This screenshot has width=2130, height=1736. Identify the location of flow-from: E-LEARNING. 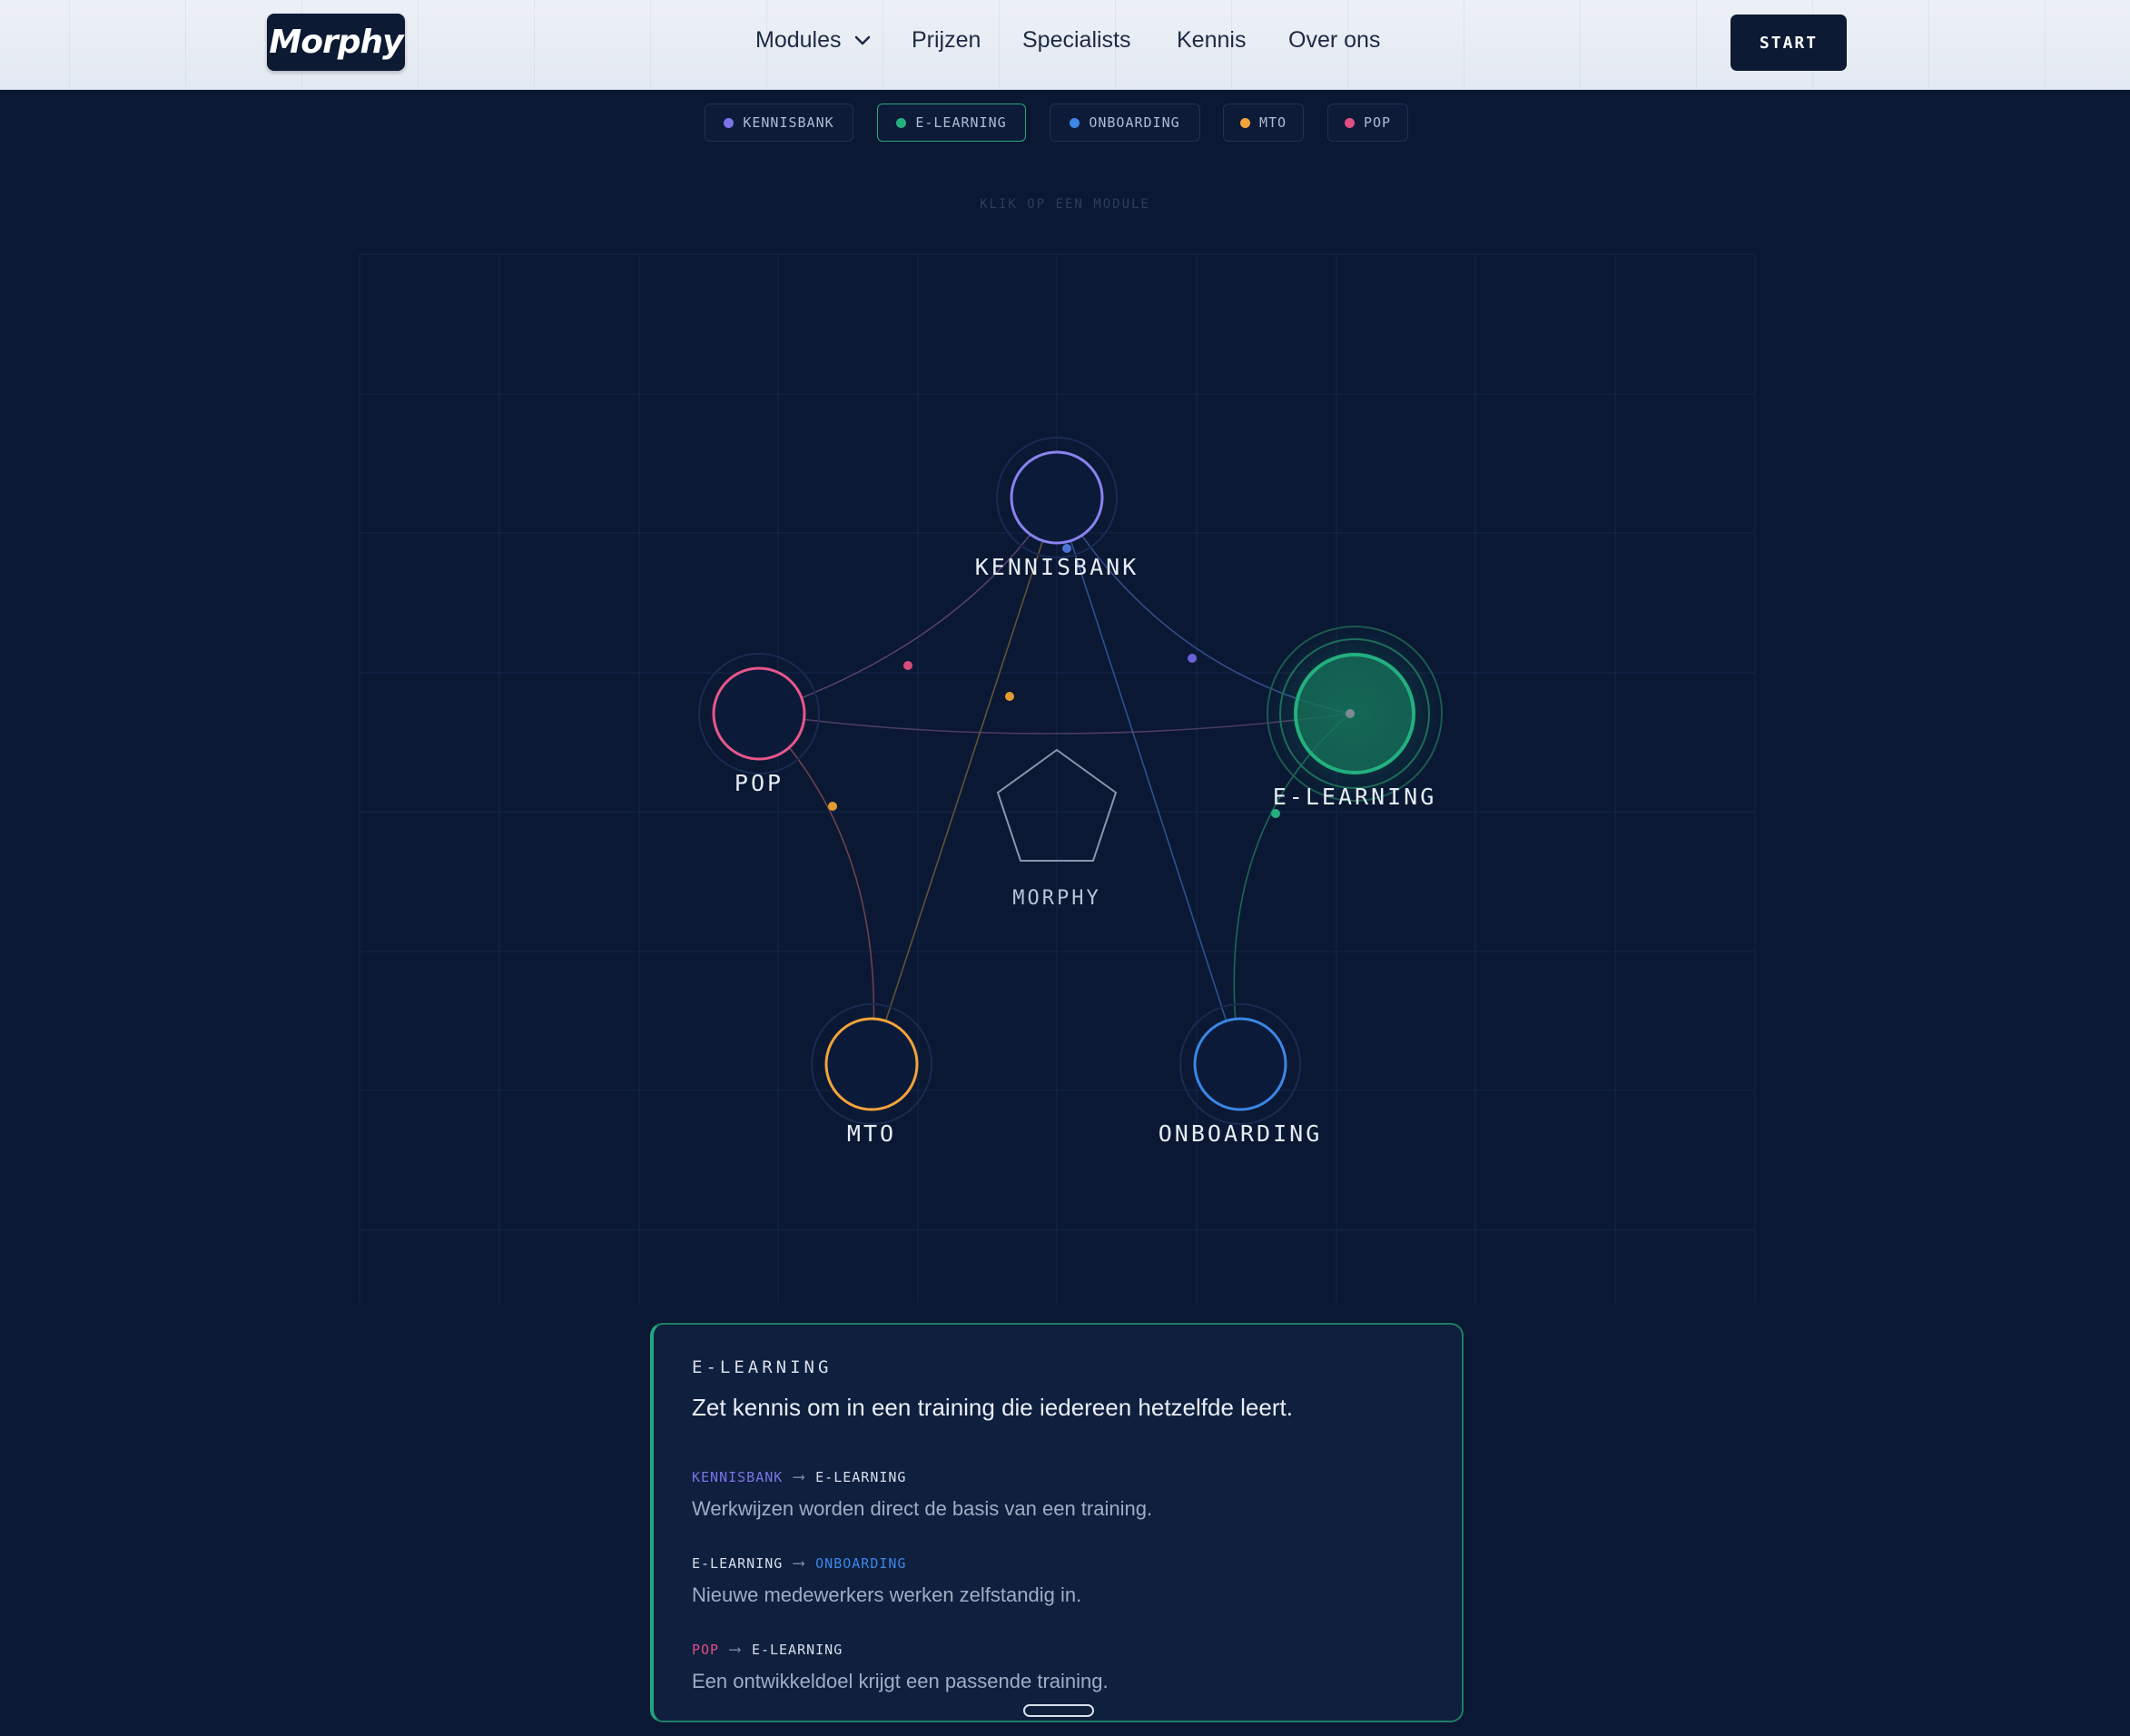
(738, 1563).